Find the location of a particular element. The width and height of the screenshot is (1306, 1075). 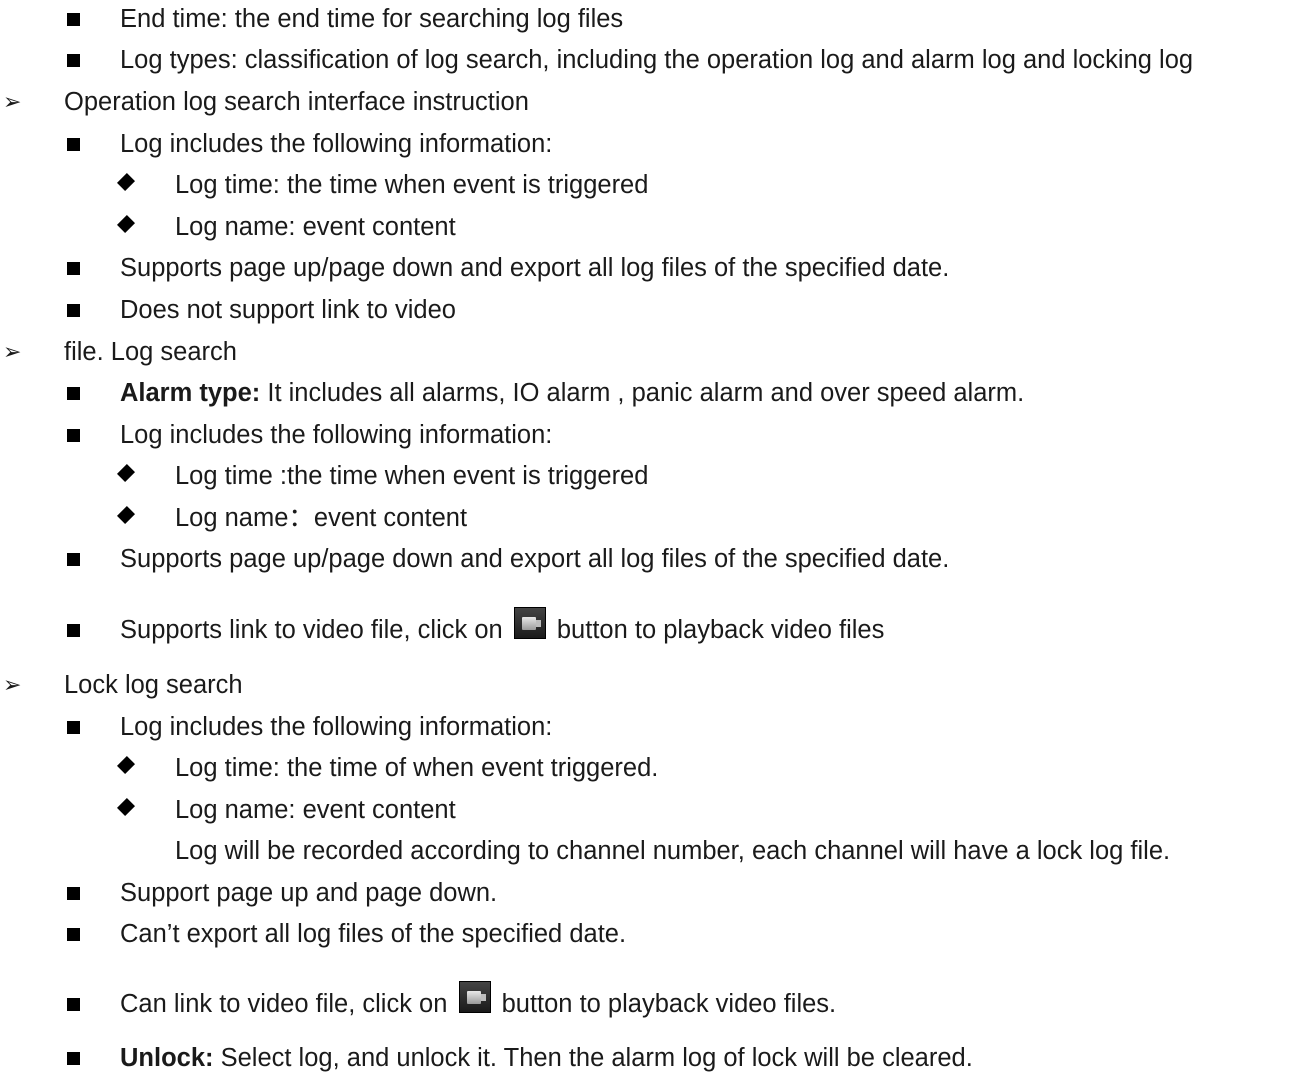

list-item-text: Support page up and page down. is located at coordinates (309, 893).